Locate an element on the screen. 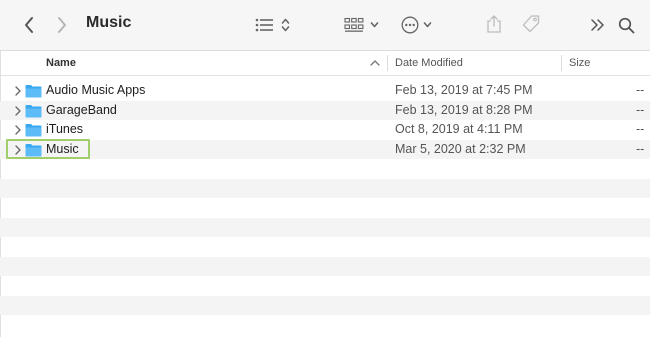 Image resolution: width=650 pixels, height=337 pixels. column-size-header: Size is located at coordinates (579, 63).